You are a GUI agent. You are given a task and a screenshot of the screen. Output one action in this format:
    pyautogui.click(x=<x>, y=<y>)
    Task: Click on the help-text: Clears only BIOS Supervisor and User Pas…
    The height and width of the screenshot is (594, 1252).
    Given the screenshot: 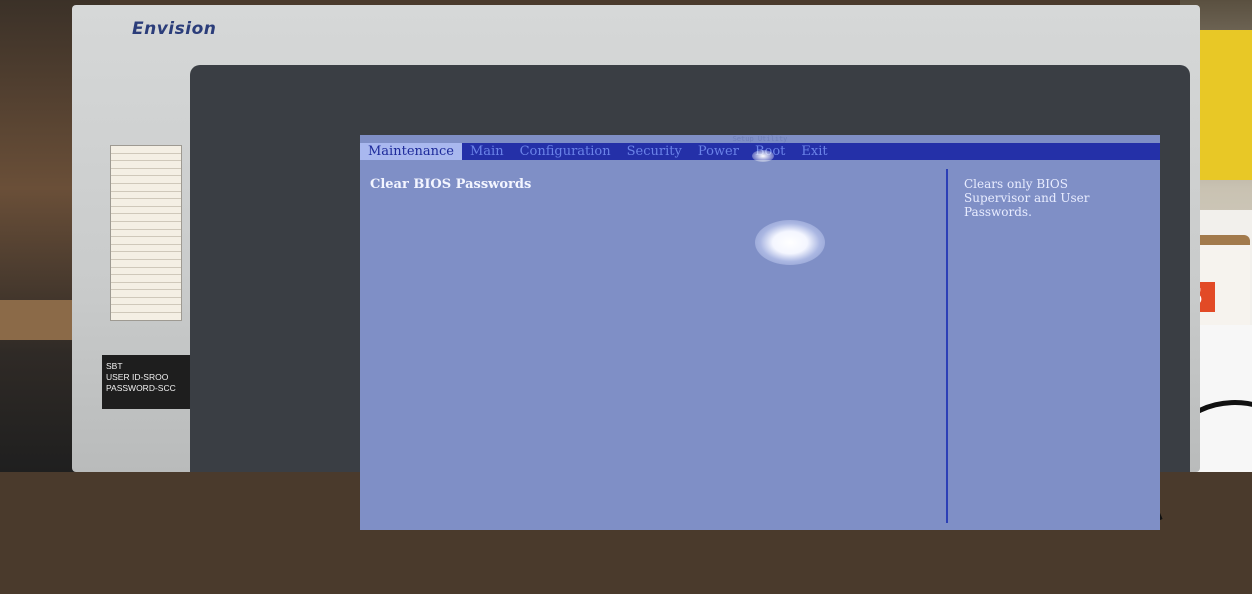 What is the action you would take?
    pyautogui.click(x=1027, y=198)
    